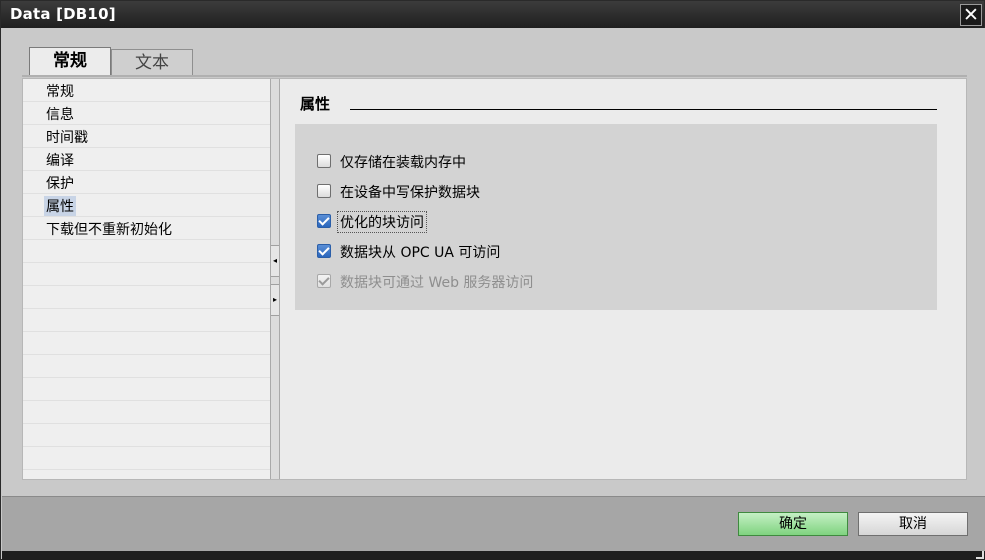 This screenshot has width=985, height=560. Describe the element at coordinates (146, 90) in the screenshot. I see `nav-item-general: 常规` at that location.